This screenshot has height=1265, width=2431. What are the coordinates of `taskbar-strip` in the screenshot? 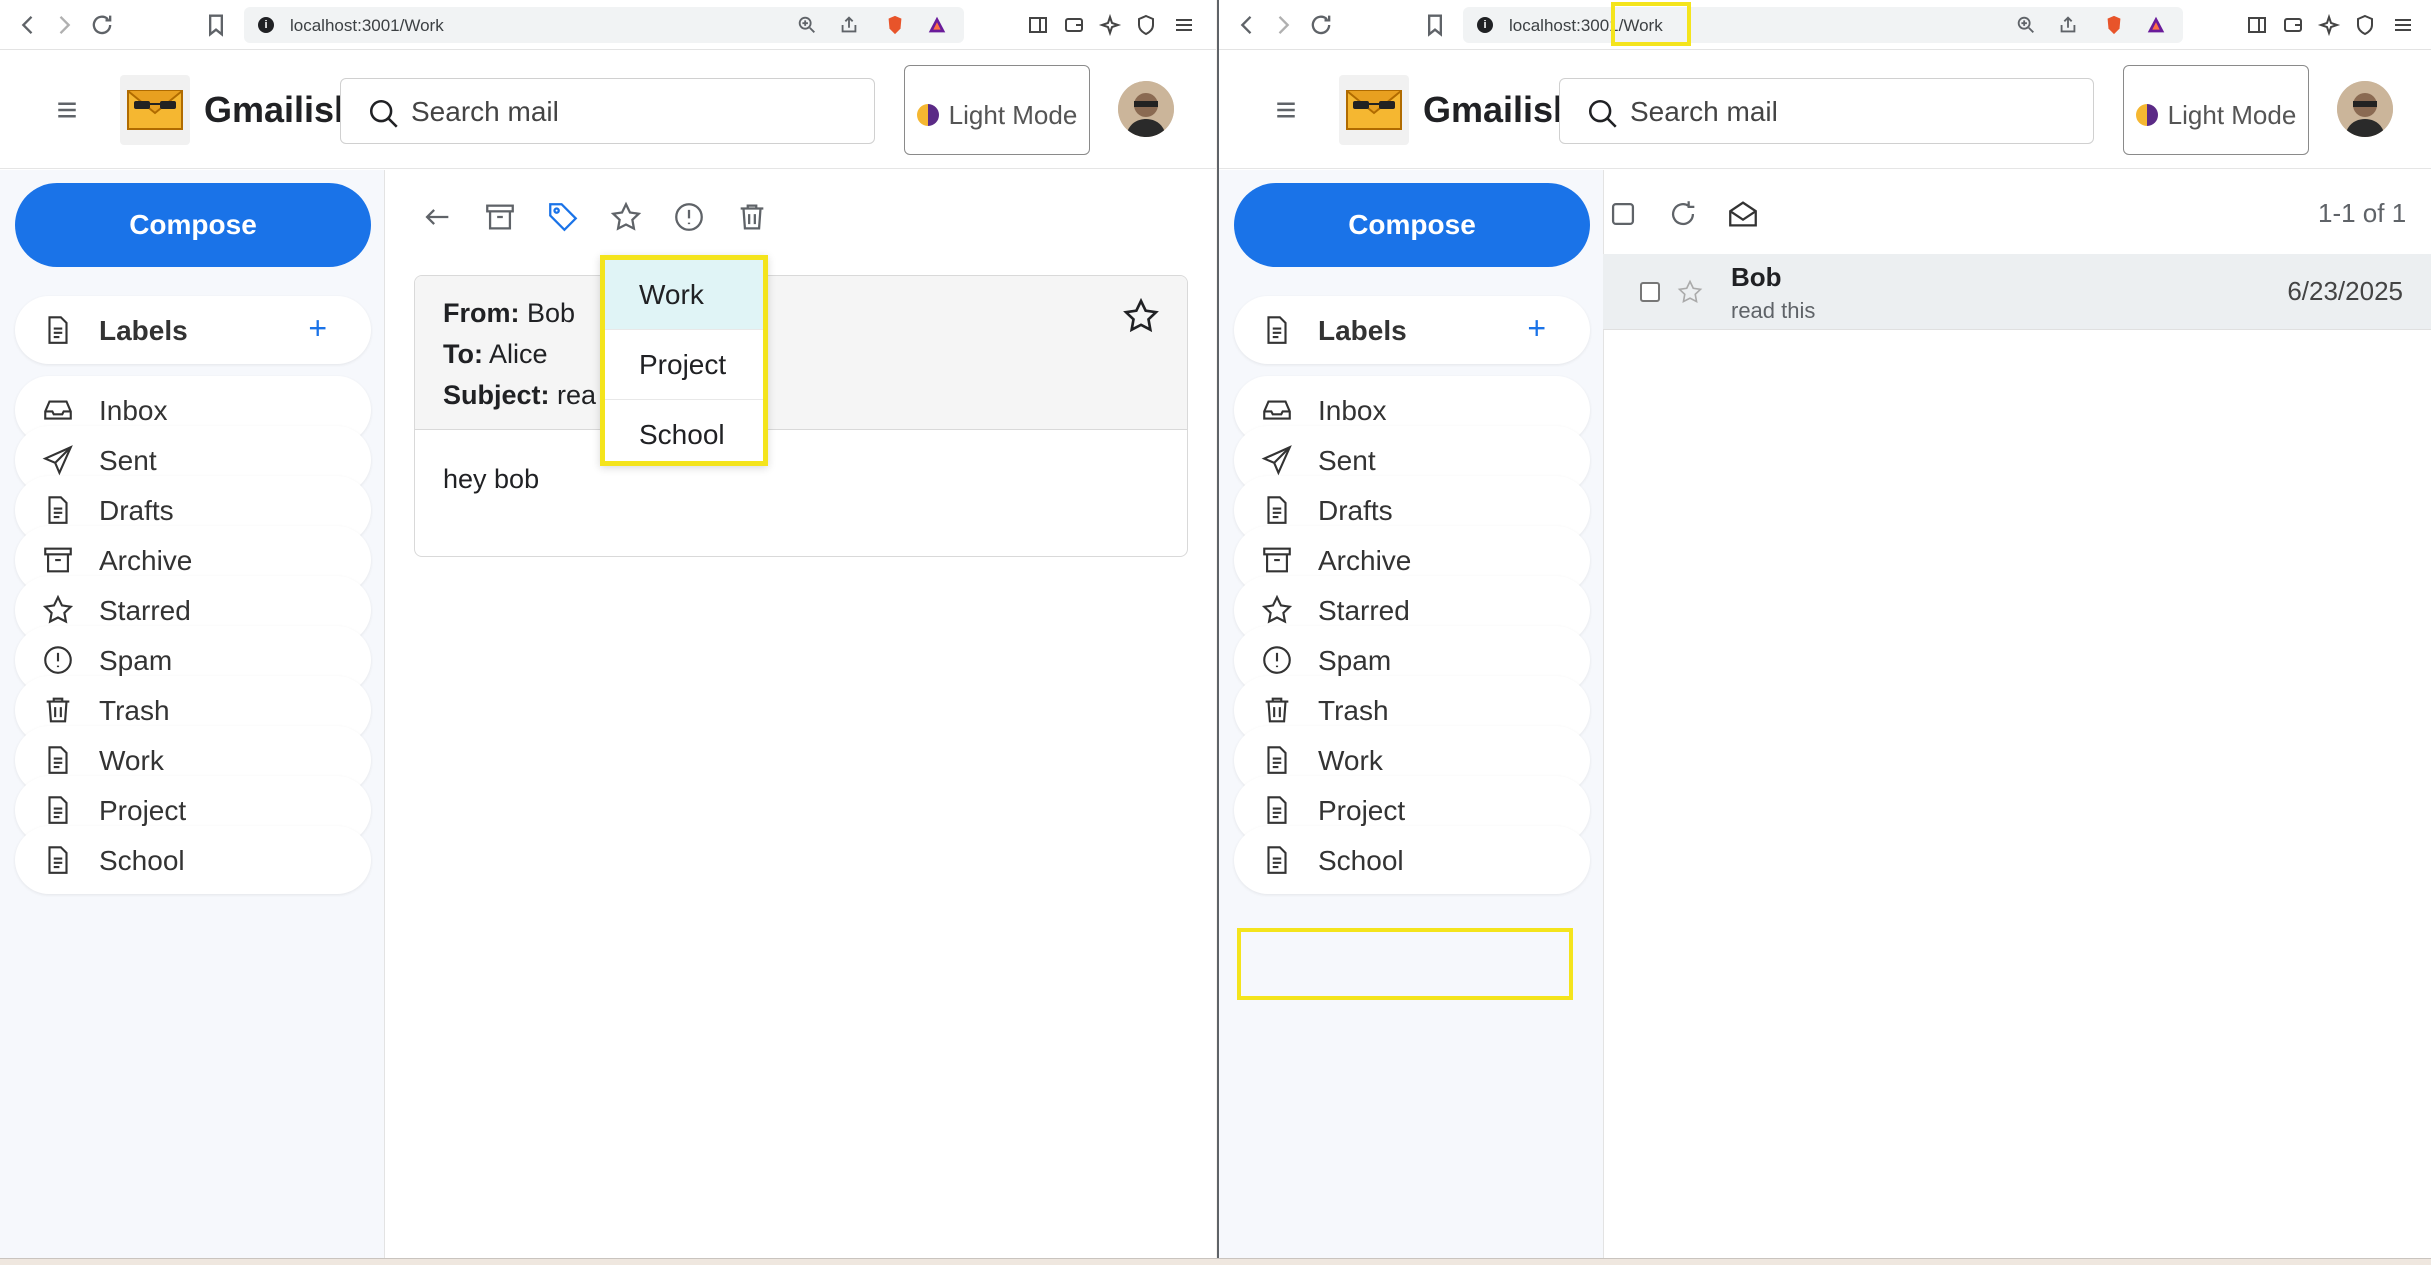 It's located at (1215, 1261).